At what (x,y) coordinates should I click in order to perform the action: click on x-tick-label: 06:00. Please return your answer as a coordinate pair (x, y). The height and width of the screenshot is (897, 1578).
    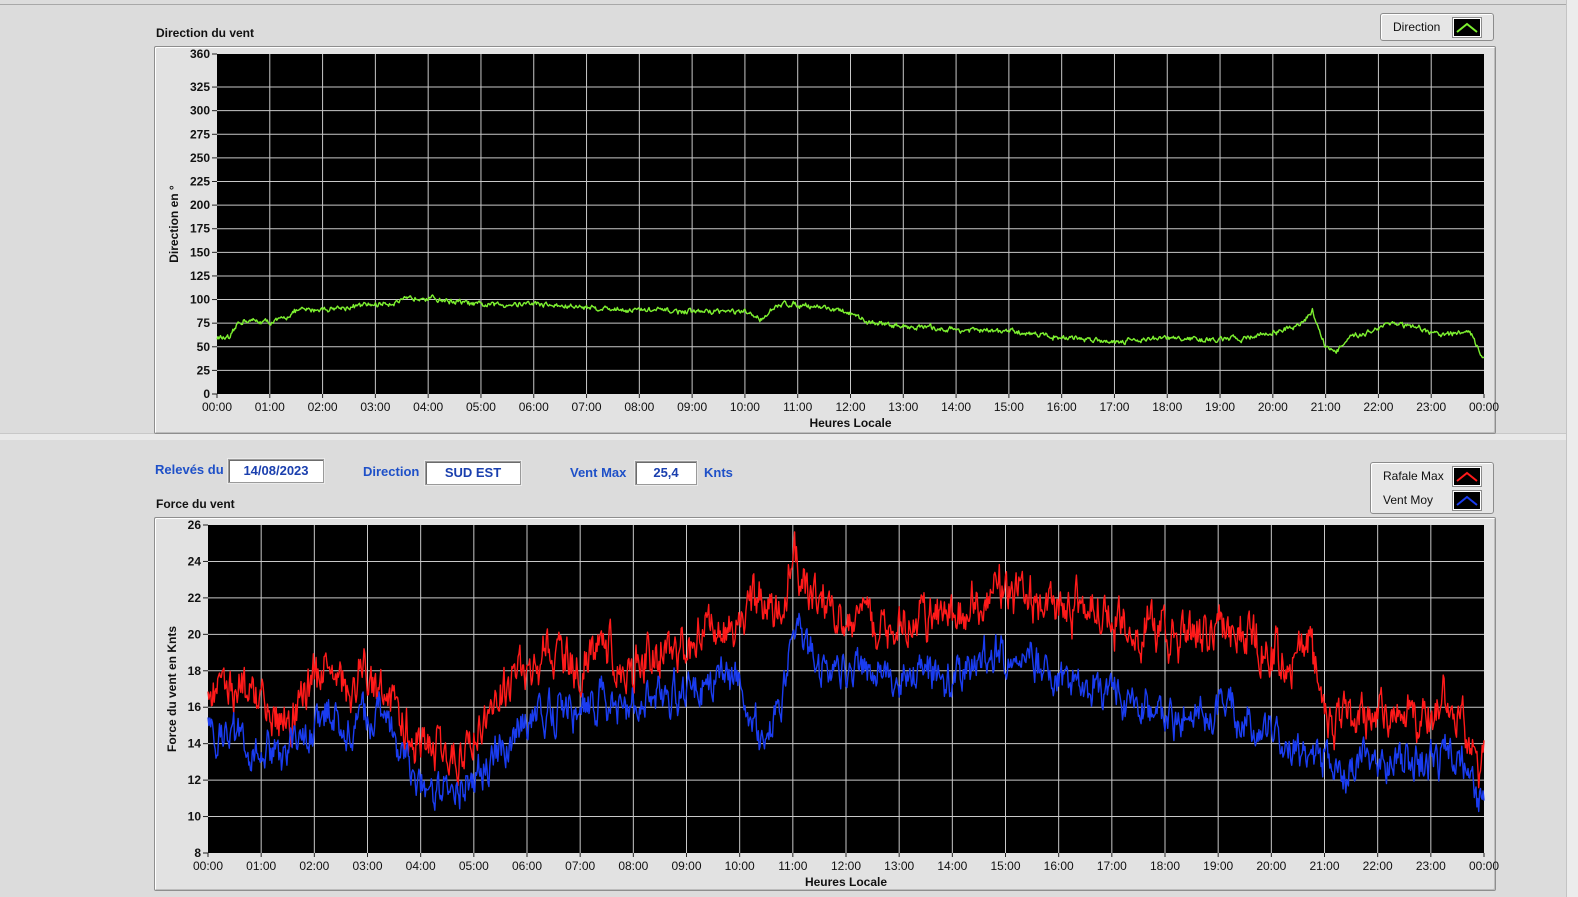
    Looking at the image, I should click on (527, 866).